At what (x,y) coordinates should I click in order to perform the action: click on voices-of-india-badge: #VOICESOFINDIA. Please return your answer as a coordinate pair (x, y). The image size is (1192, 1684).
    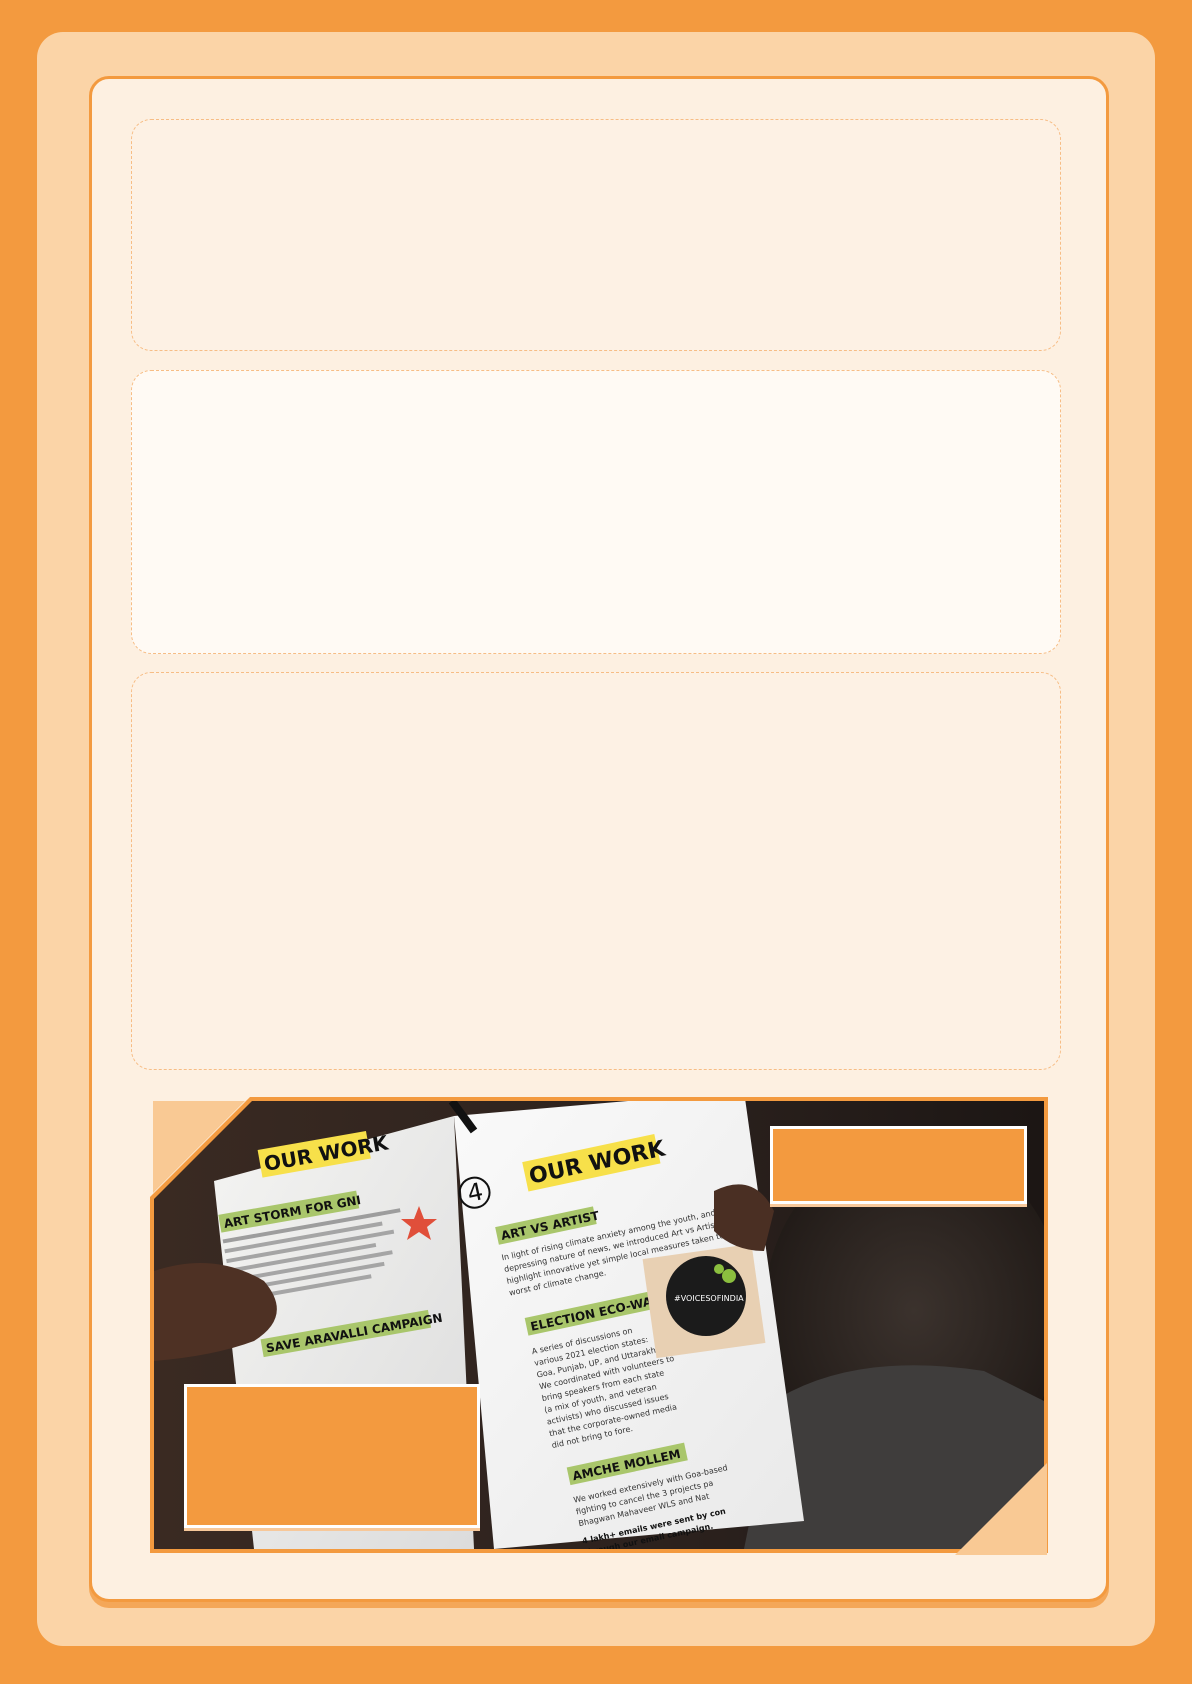
    Looking at the image, I should click on (704, 1301).